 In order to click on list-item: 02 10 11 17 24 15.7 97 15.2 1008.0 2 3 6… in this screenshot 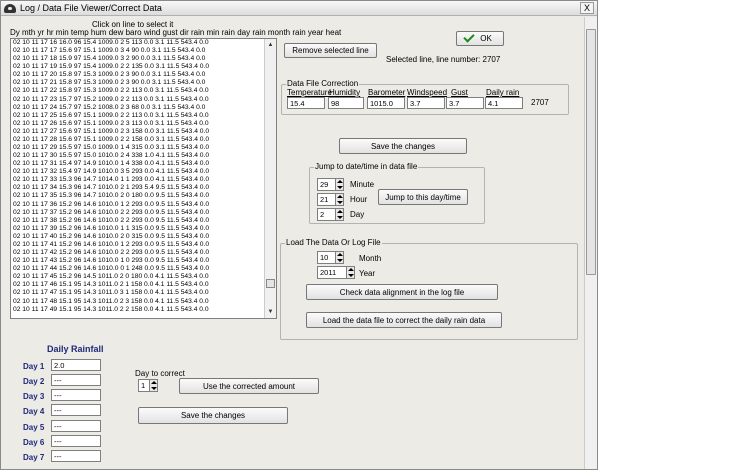, I will do `click(138, 108)`.